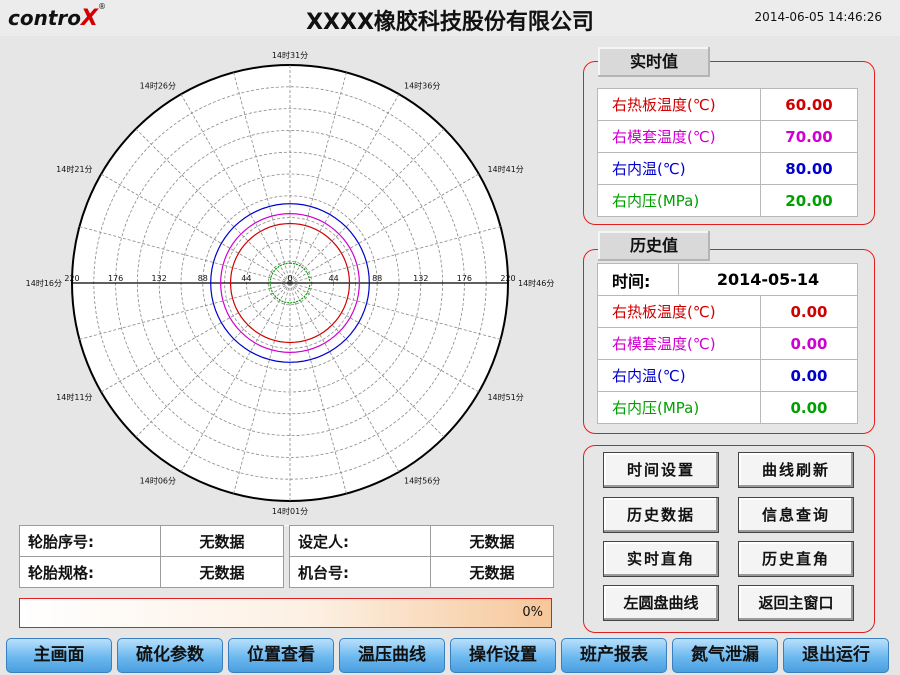 This screenshot has width=900, height=675. What do you see at coordinates (492, 541) in the screenshot?
I see `setter-value: 无数据` at bounding box center [492, 541].